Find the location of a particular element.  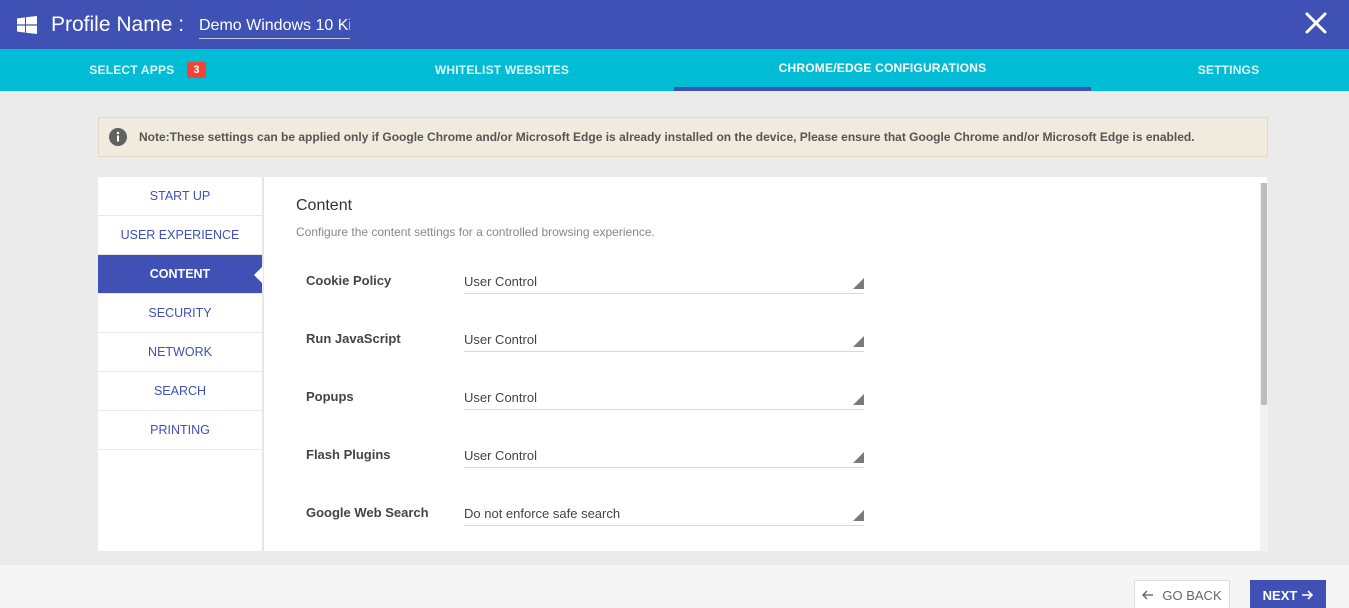

tab-chrome-edge-configurations: CHROME/EDGE CONFIGURATIONS is located at coordinates (882, 70).